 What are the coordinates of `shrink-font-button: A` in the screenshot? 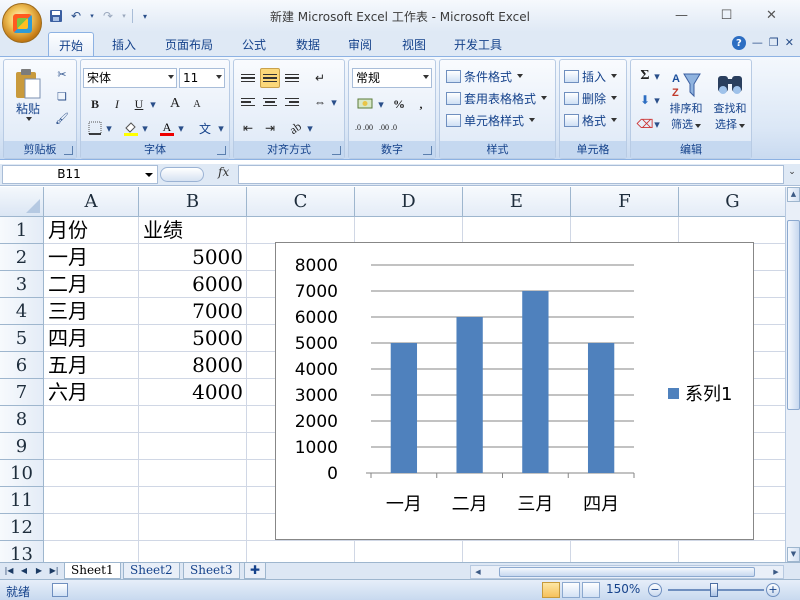 It's located at (197, 104).